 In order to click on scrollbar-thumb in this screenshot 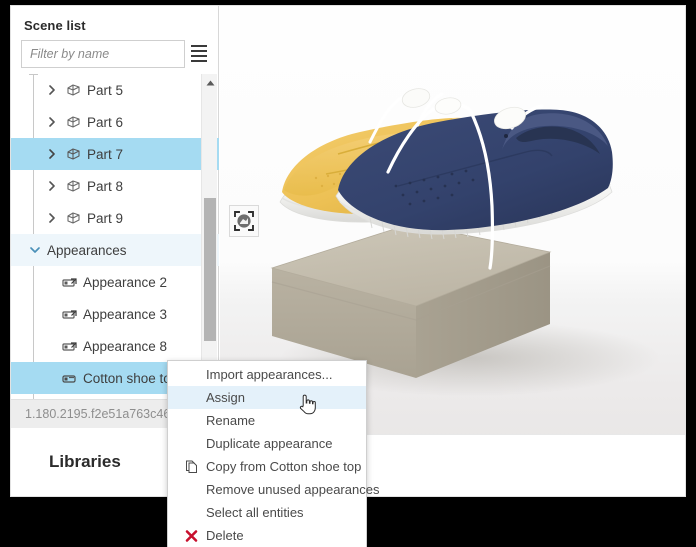, I will do `click(210, 269)`.